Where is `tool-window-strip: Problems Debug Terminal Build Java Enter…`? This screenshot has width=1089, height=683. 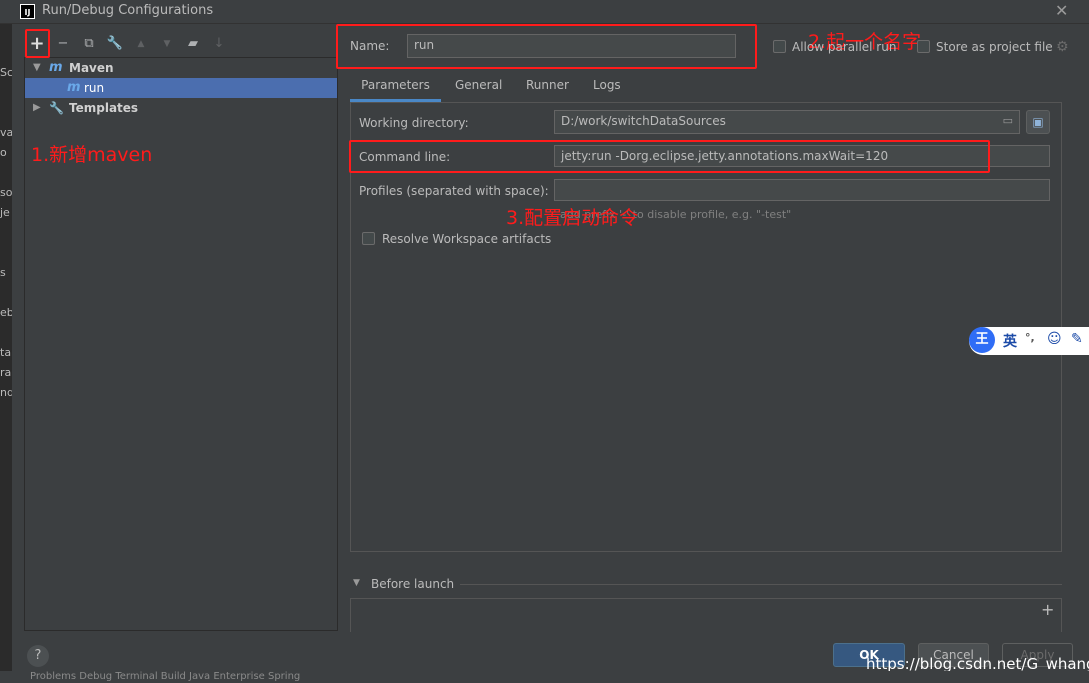 tool-window-strip: Problems Debug Terminal Build Java Enter… is located at coordinates (544, 677).